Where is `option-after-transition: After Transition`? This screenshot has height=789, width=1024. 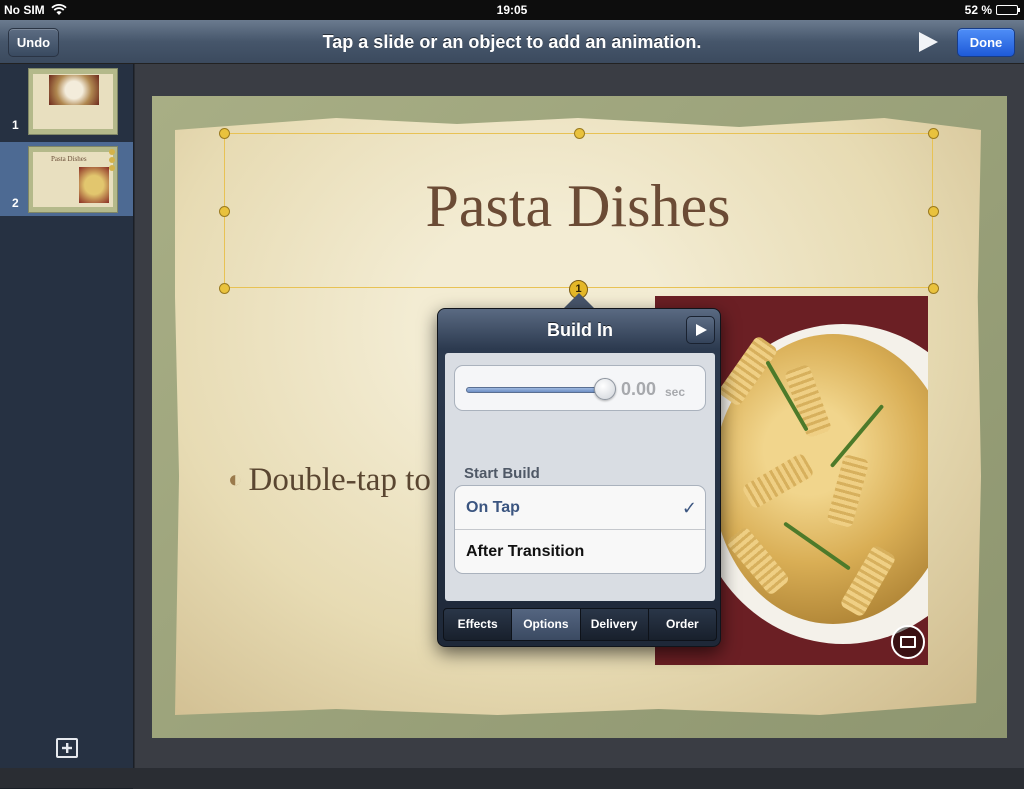
option-after-transition: After Transition is located at coordinates (580, 551).